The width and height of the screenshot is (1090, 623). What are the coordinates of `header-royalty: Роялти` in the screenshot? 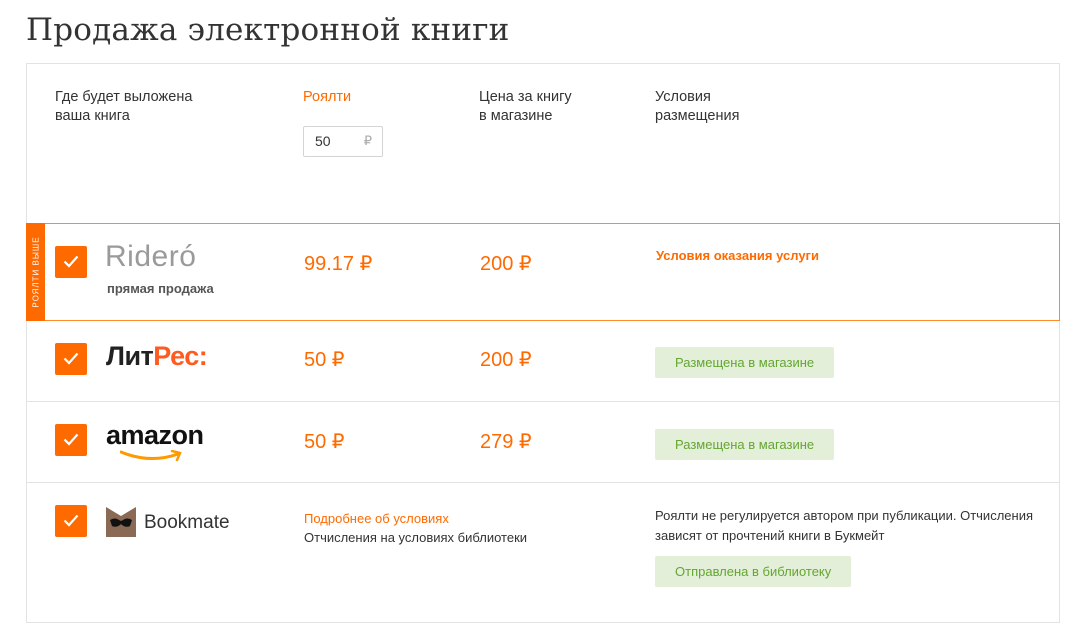 It's located at (327, 97).